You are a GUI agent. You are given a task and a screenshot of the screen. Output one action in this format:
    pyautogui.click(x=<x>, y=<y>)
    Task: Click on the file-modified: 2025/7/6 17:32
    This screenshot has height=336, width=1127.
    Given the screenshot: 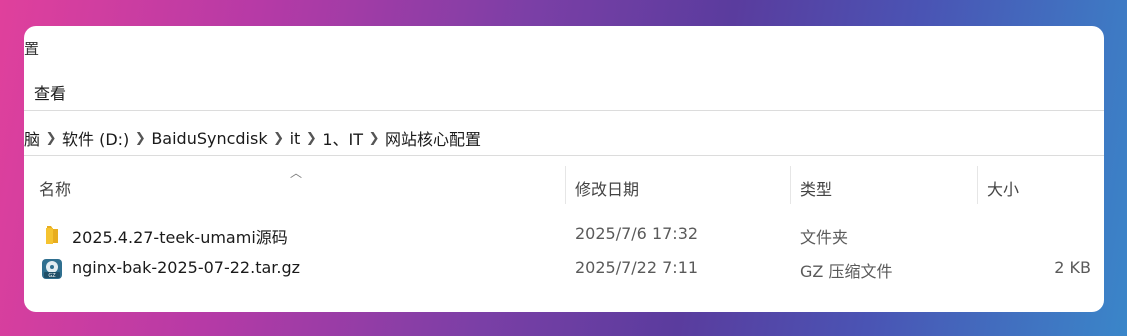 What is the action you would take?
    pyautogui.click(x=637, y=233)
    